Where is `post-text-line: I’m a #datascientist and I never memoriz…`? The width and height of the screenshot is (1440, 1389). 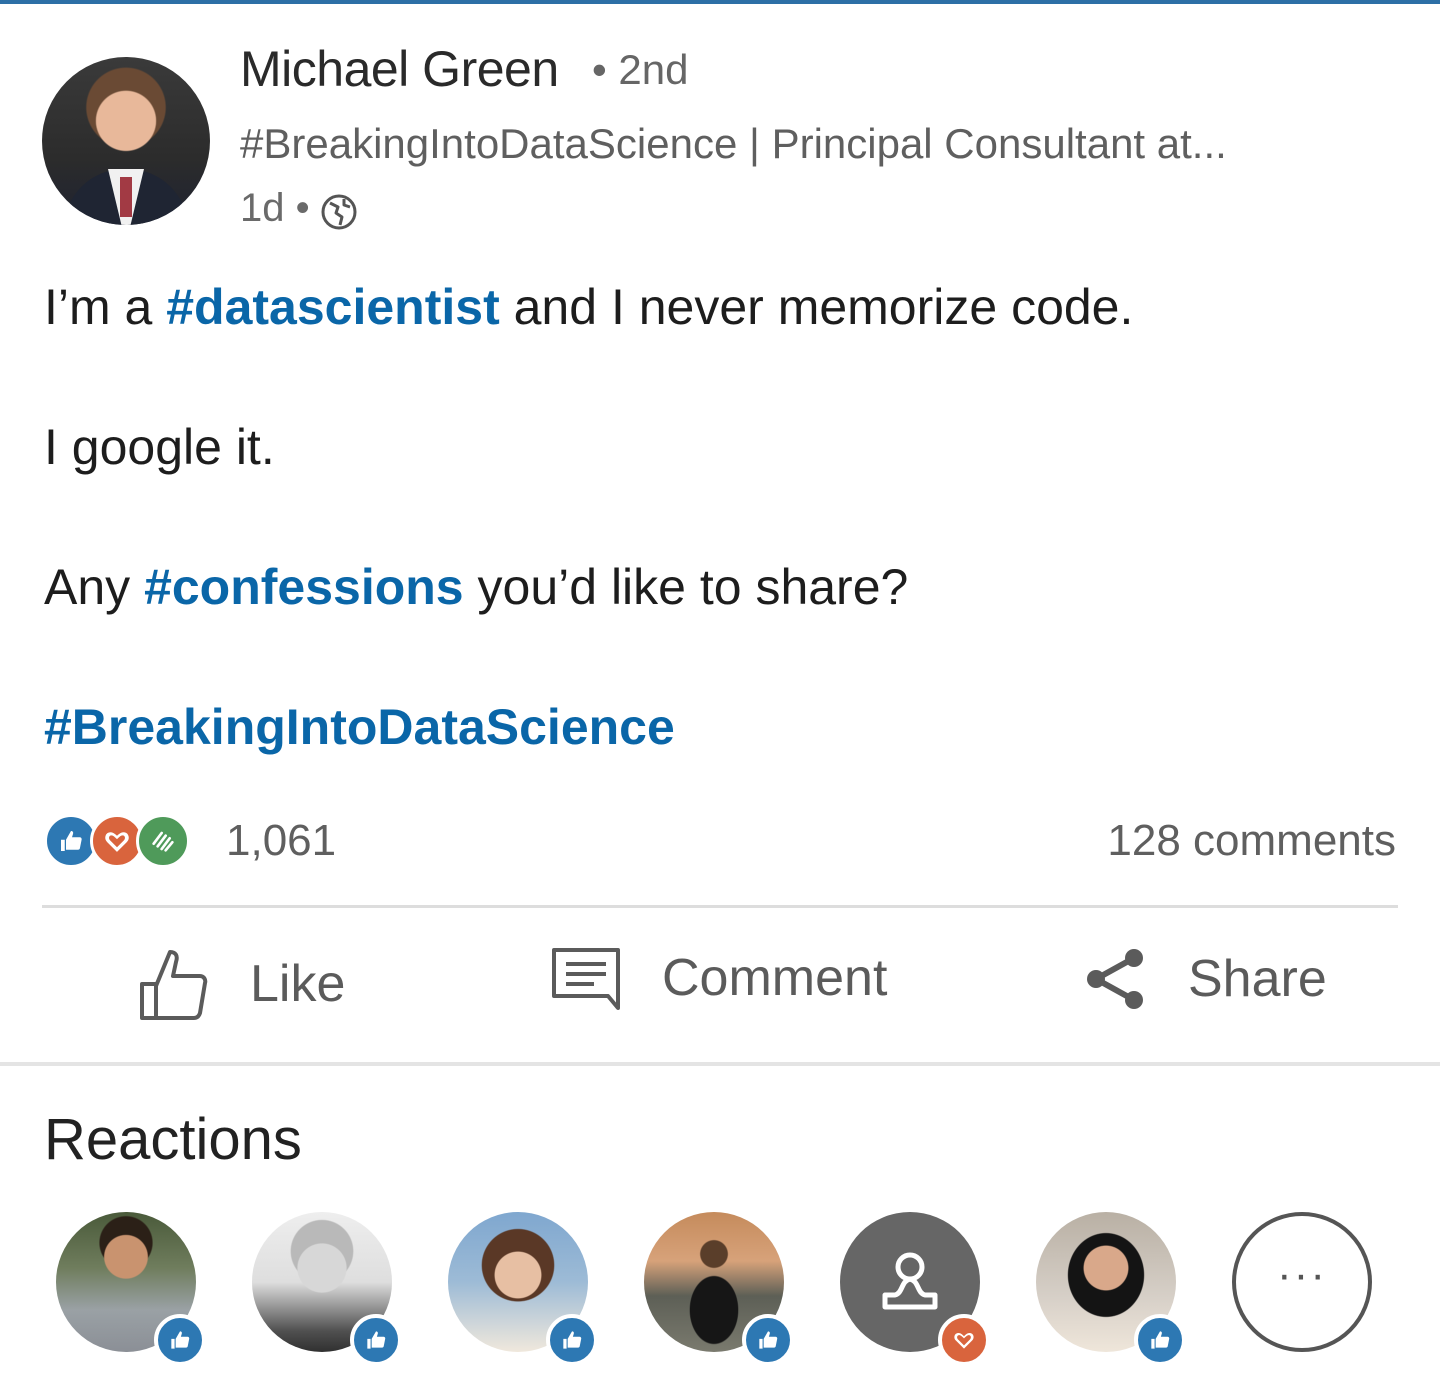
post-text-line: I’m a #datascientist and I never memoriz… is located at coordinates (588, 307).